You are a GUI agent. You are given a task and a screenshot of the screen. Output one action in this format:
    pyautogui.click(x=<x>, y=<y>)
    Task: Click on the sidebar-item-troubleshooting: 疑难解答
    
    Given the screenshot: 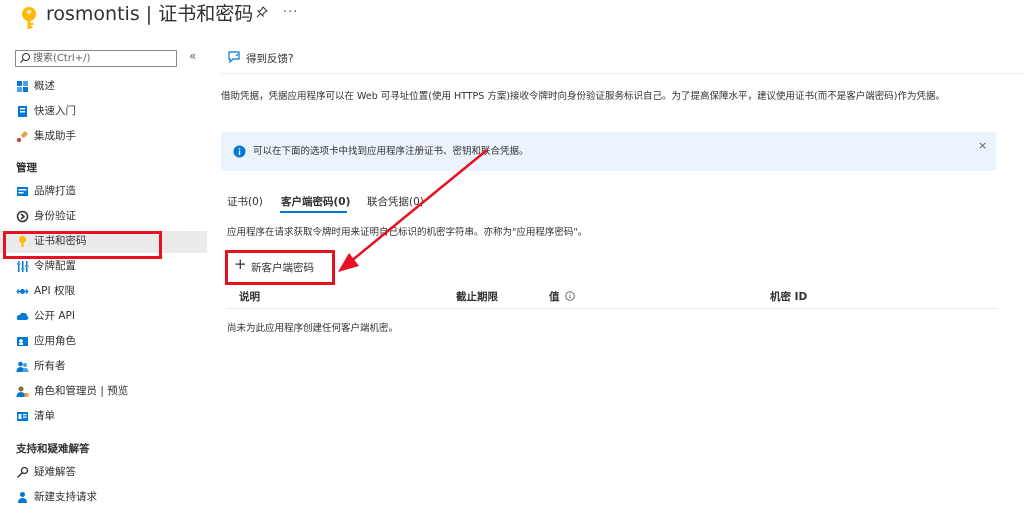 What is the action you would take?
    pyautogui.click(x=103, y=473)
    